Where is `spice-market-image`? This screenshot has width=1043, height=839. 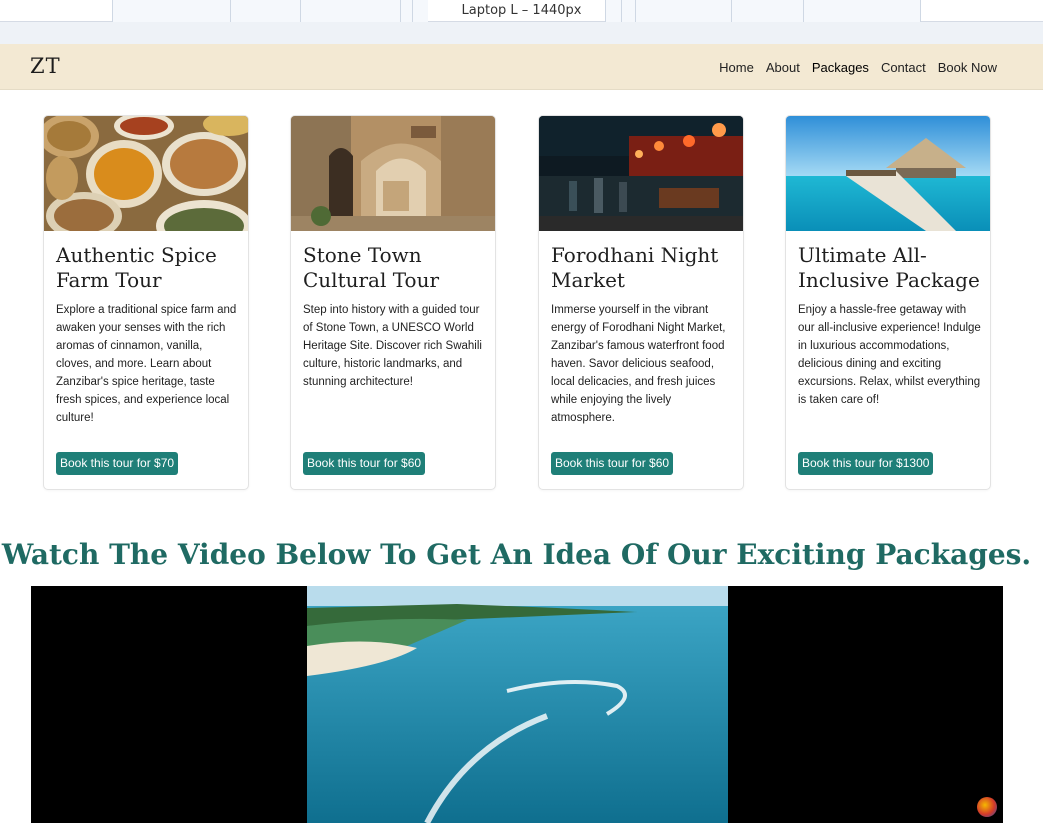
spice-market-image is located at coordinates (146, 173).